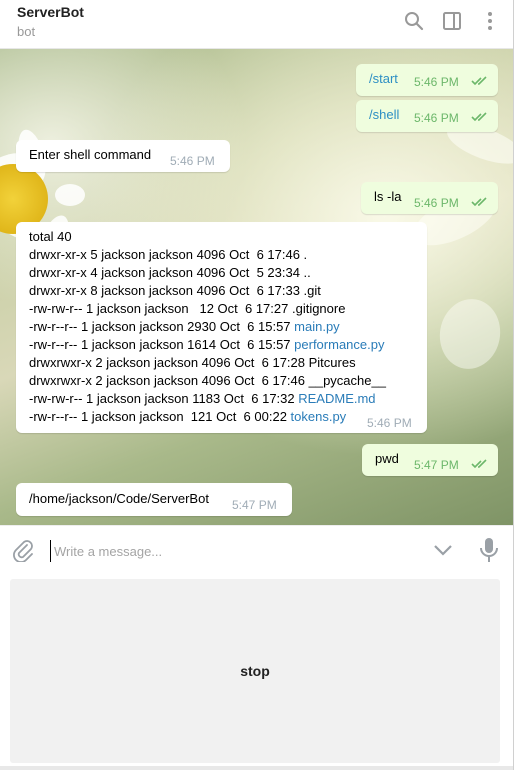 The height and width of the screenshot is (770, 516). Describe the element at coordinates (336, 398) in the screenshot. I see `file-link: README.md` at that location.